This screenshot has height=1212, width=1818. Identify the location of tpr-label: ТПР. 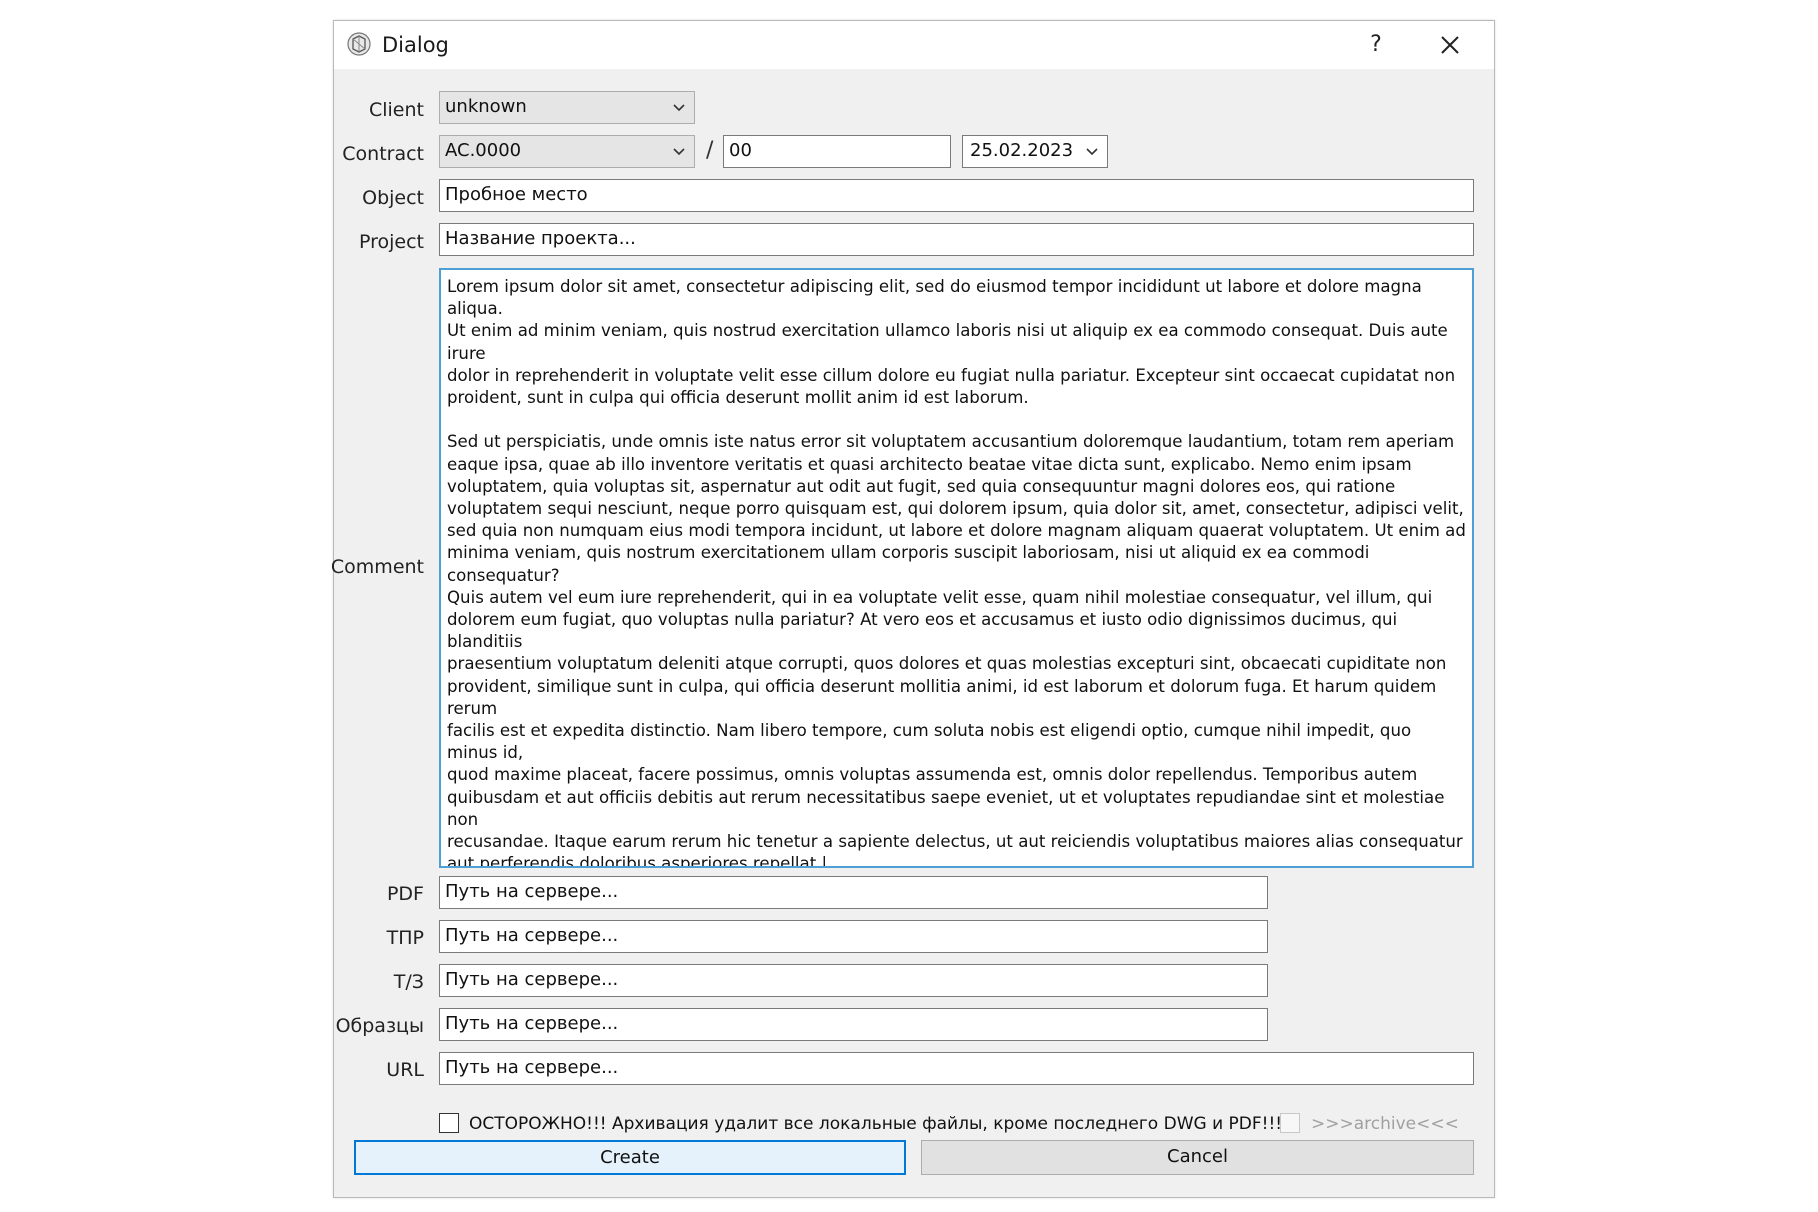
(405, 938).